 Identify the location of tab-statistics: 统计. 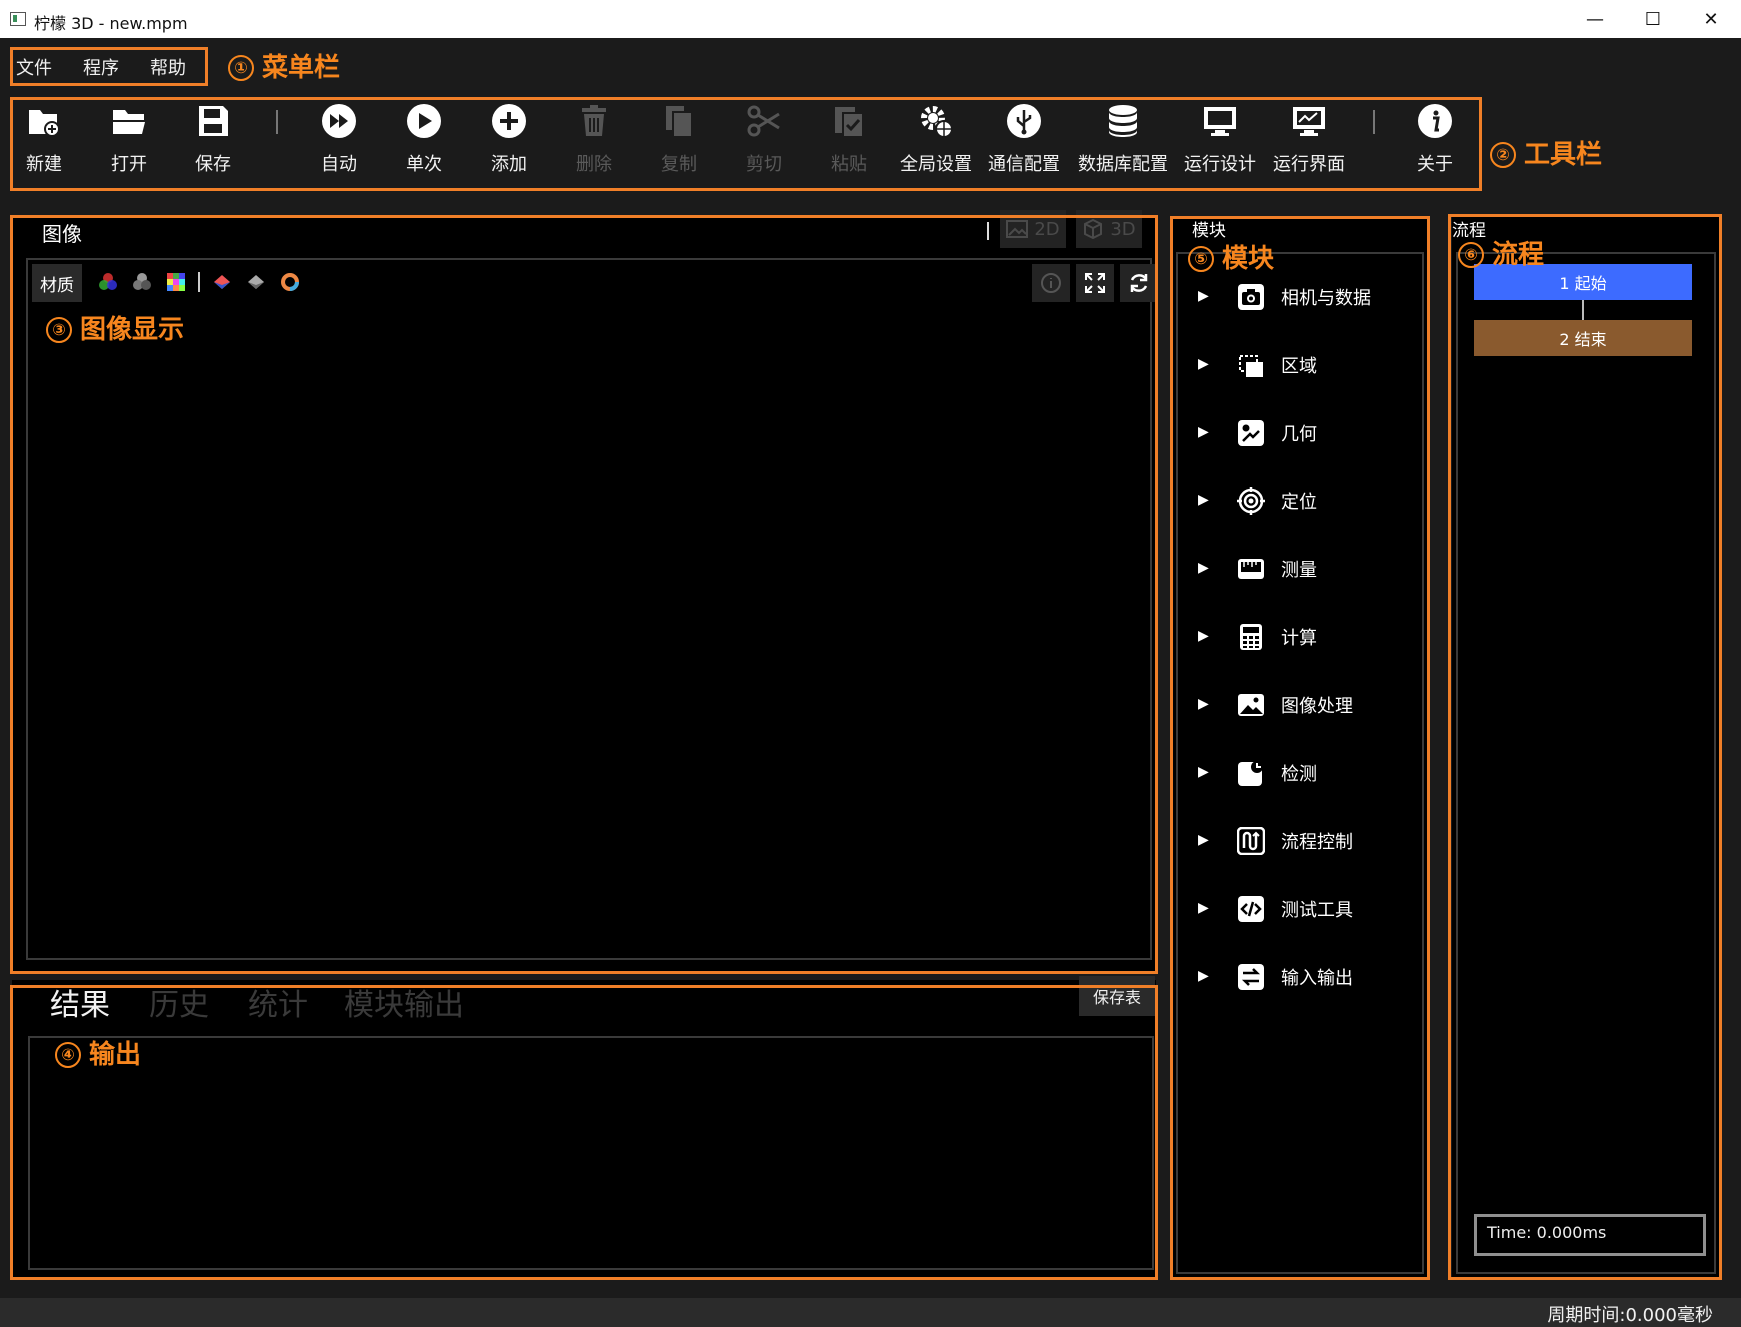
(278, 1002).